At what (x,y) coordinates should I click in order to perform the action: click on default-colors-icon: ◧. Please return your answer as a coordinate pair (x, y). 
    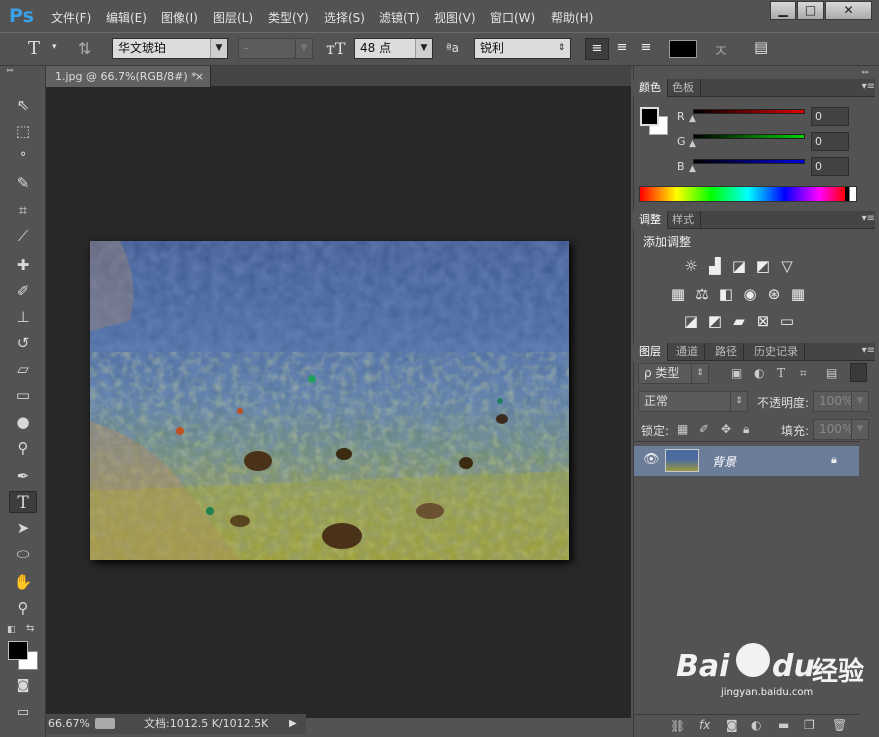
    Looking at the image, I should click on (11, 630).